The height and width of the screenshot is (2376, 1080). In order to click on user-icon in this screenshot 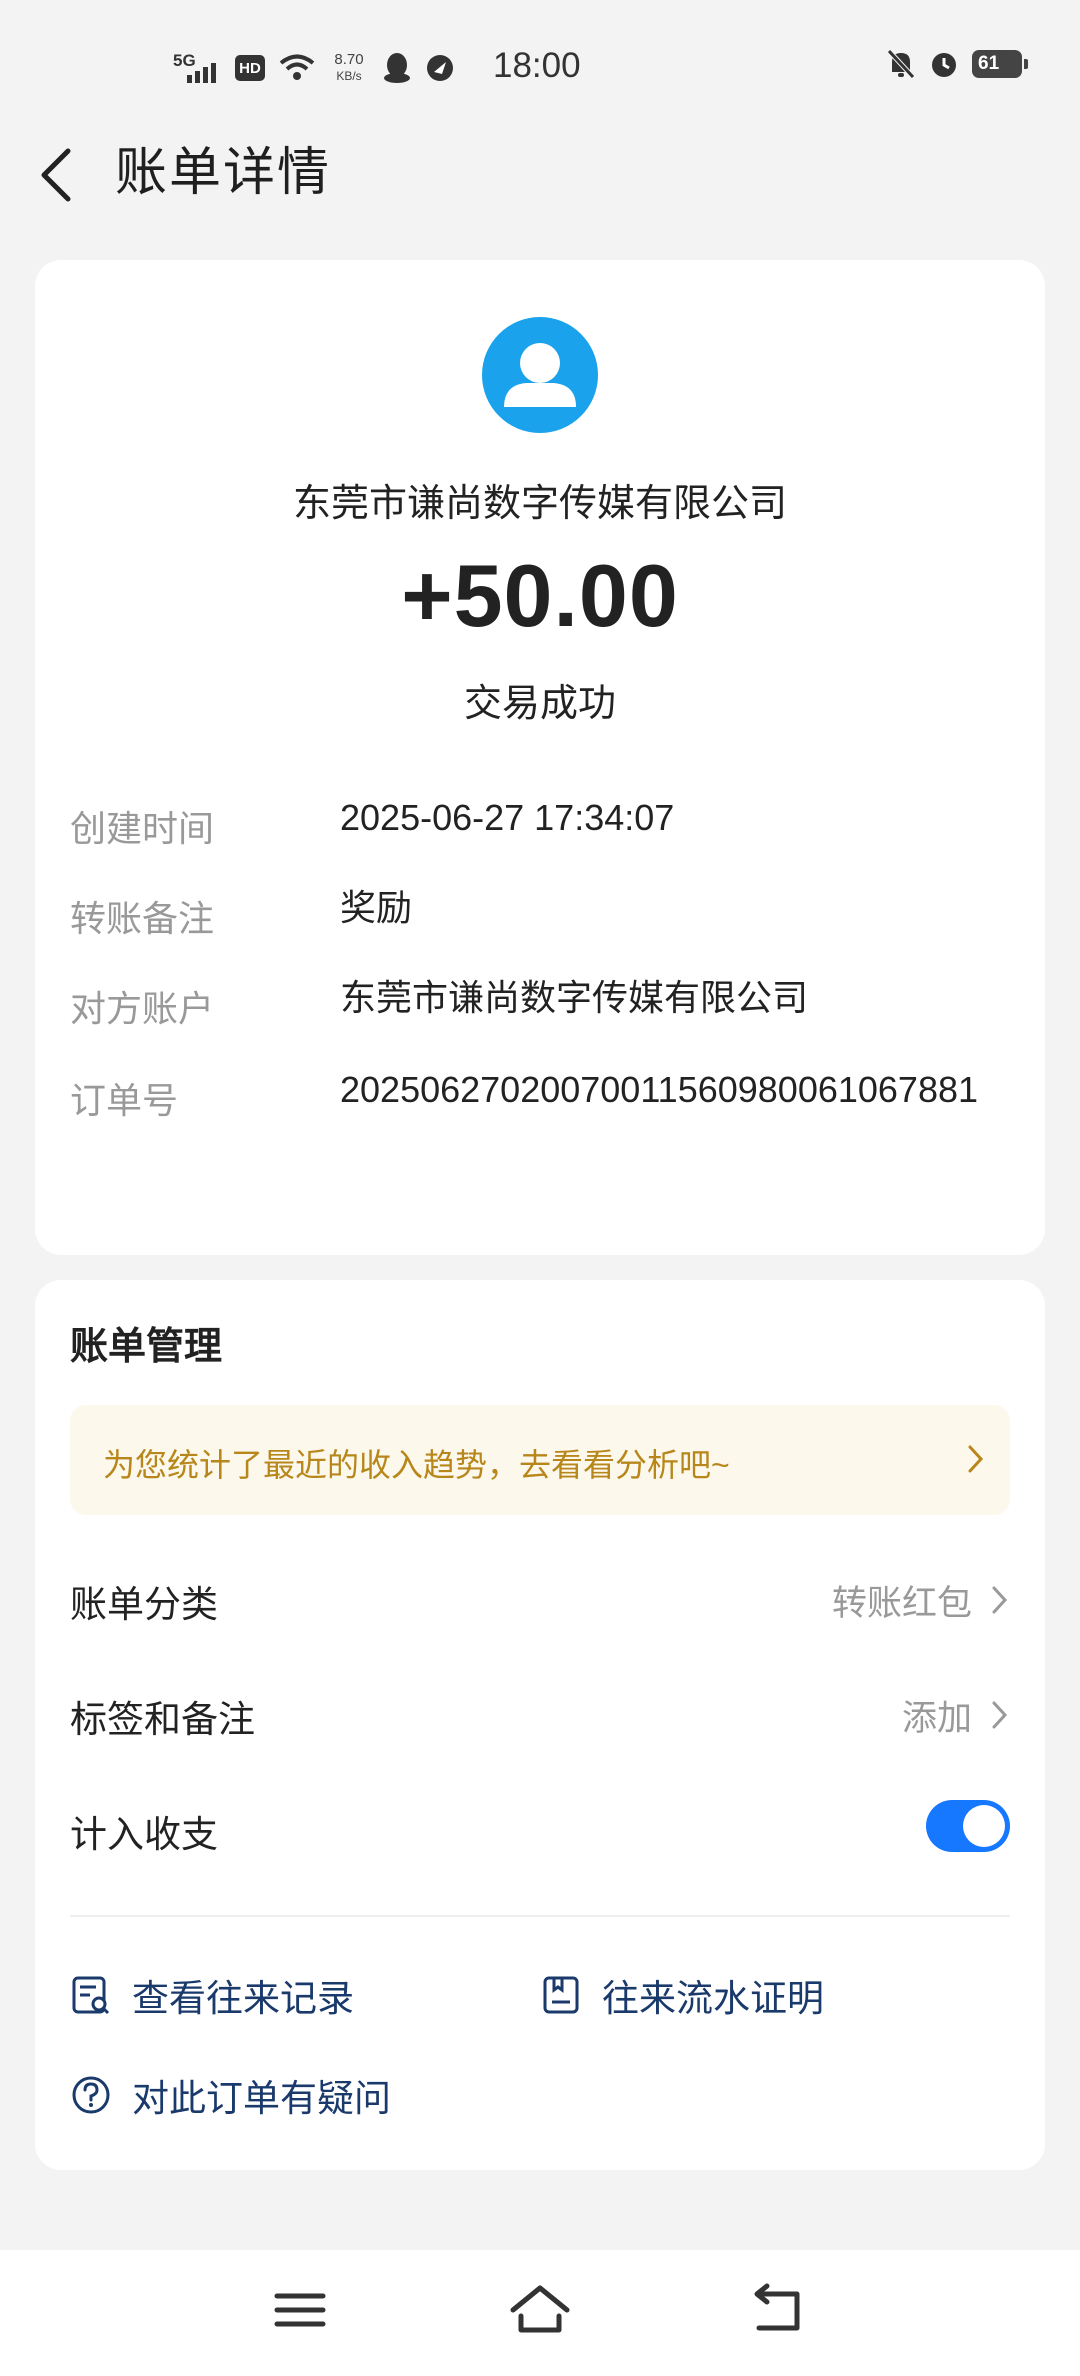, I will do `click(540, 375)`.